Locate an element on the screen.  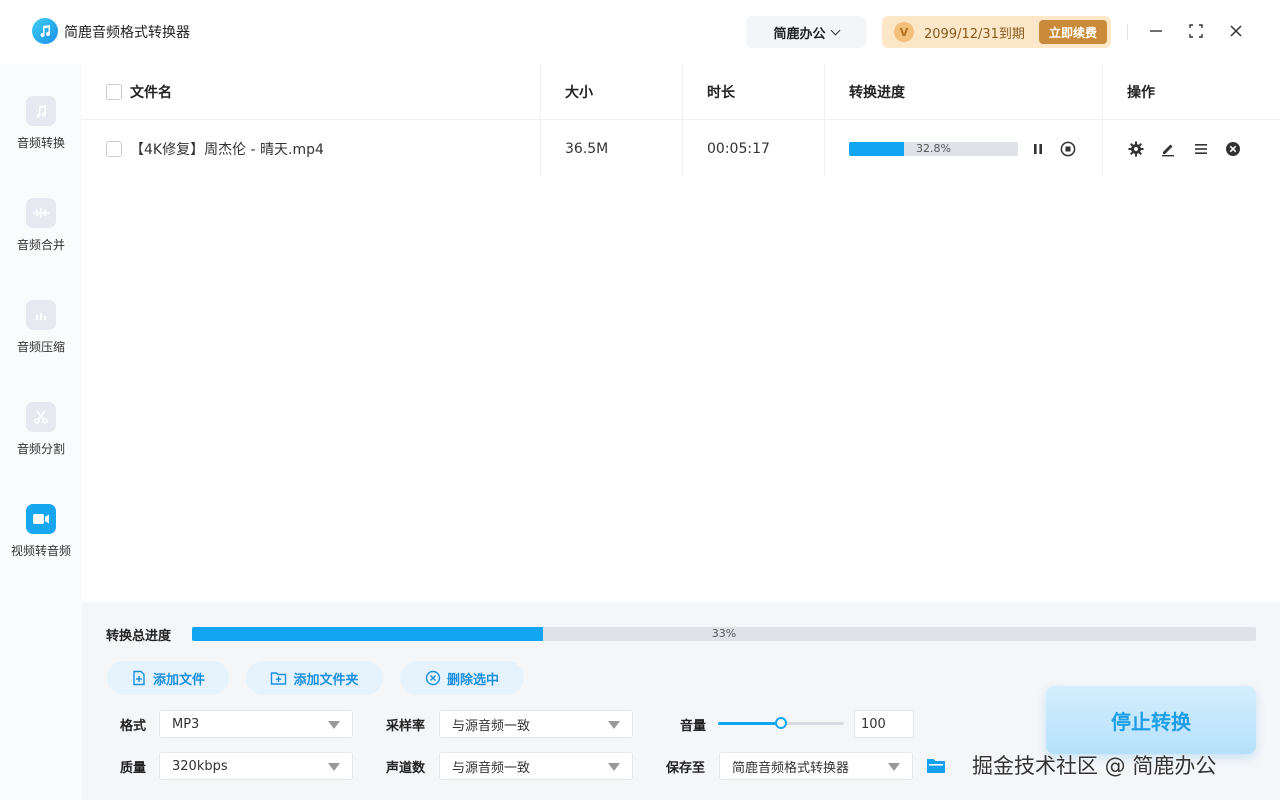
file-progress-bar: 32.8% is located at coordinates (933, 149).